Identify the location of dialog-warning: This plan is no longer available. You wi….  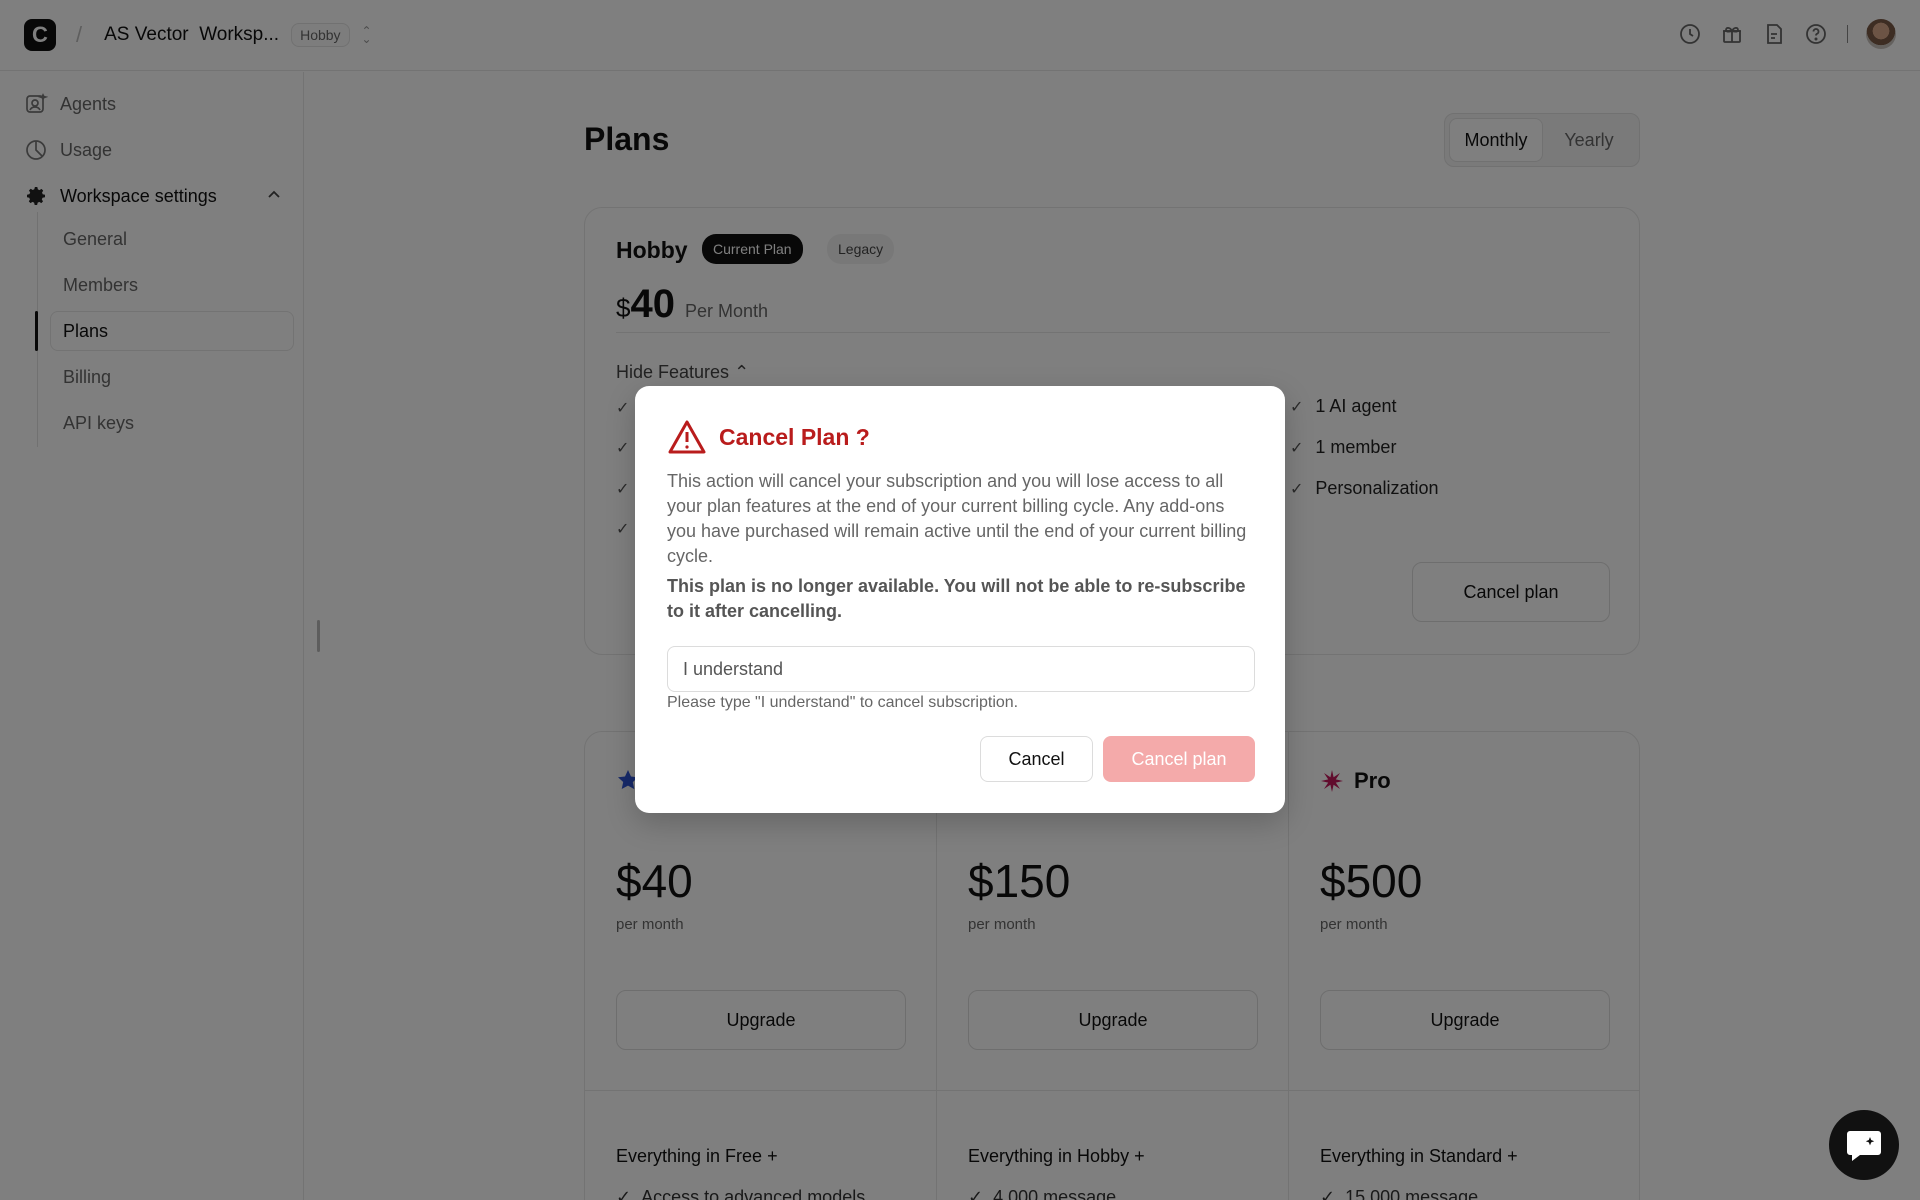
(956, 598).